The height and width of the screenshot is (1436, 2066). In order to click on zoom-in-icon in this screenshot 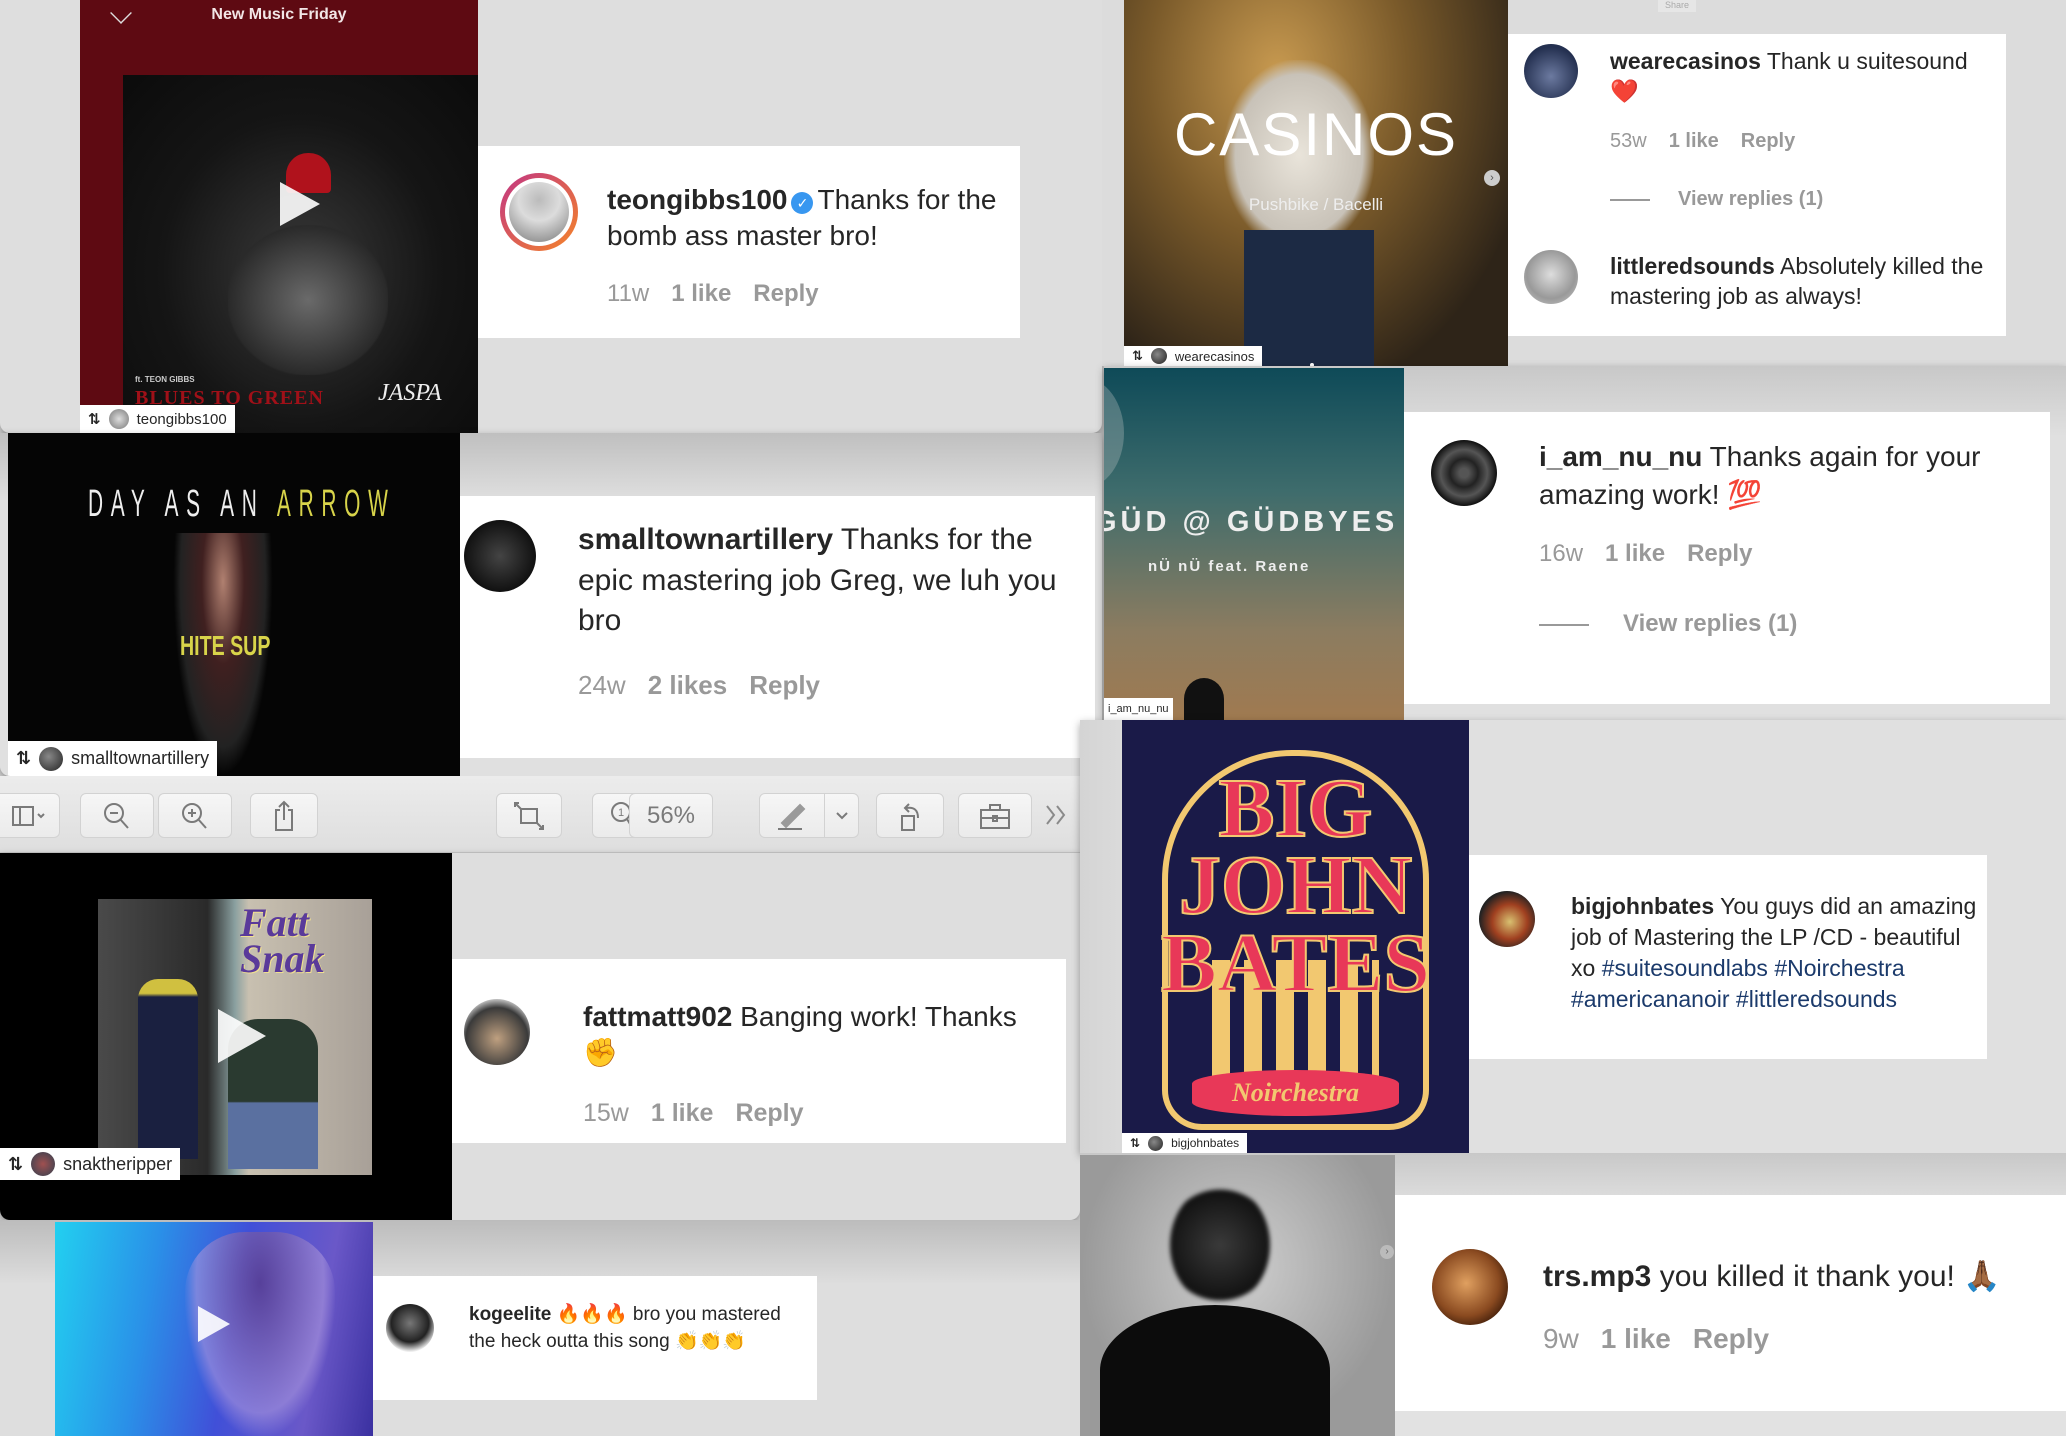, I will do `click(194, 815)`.